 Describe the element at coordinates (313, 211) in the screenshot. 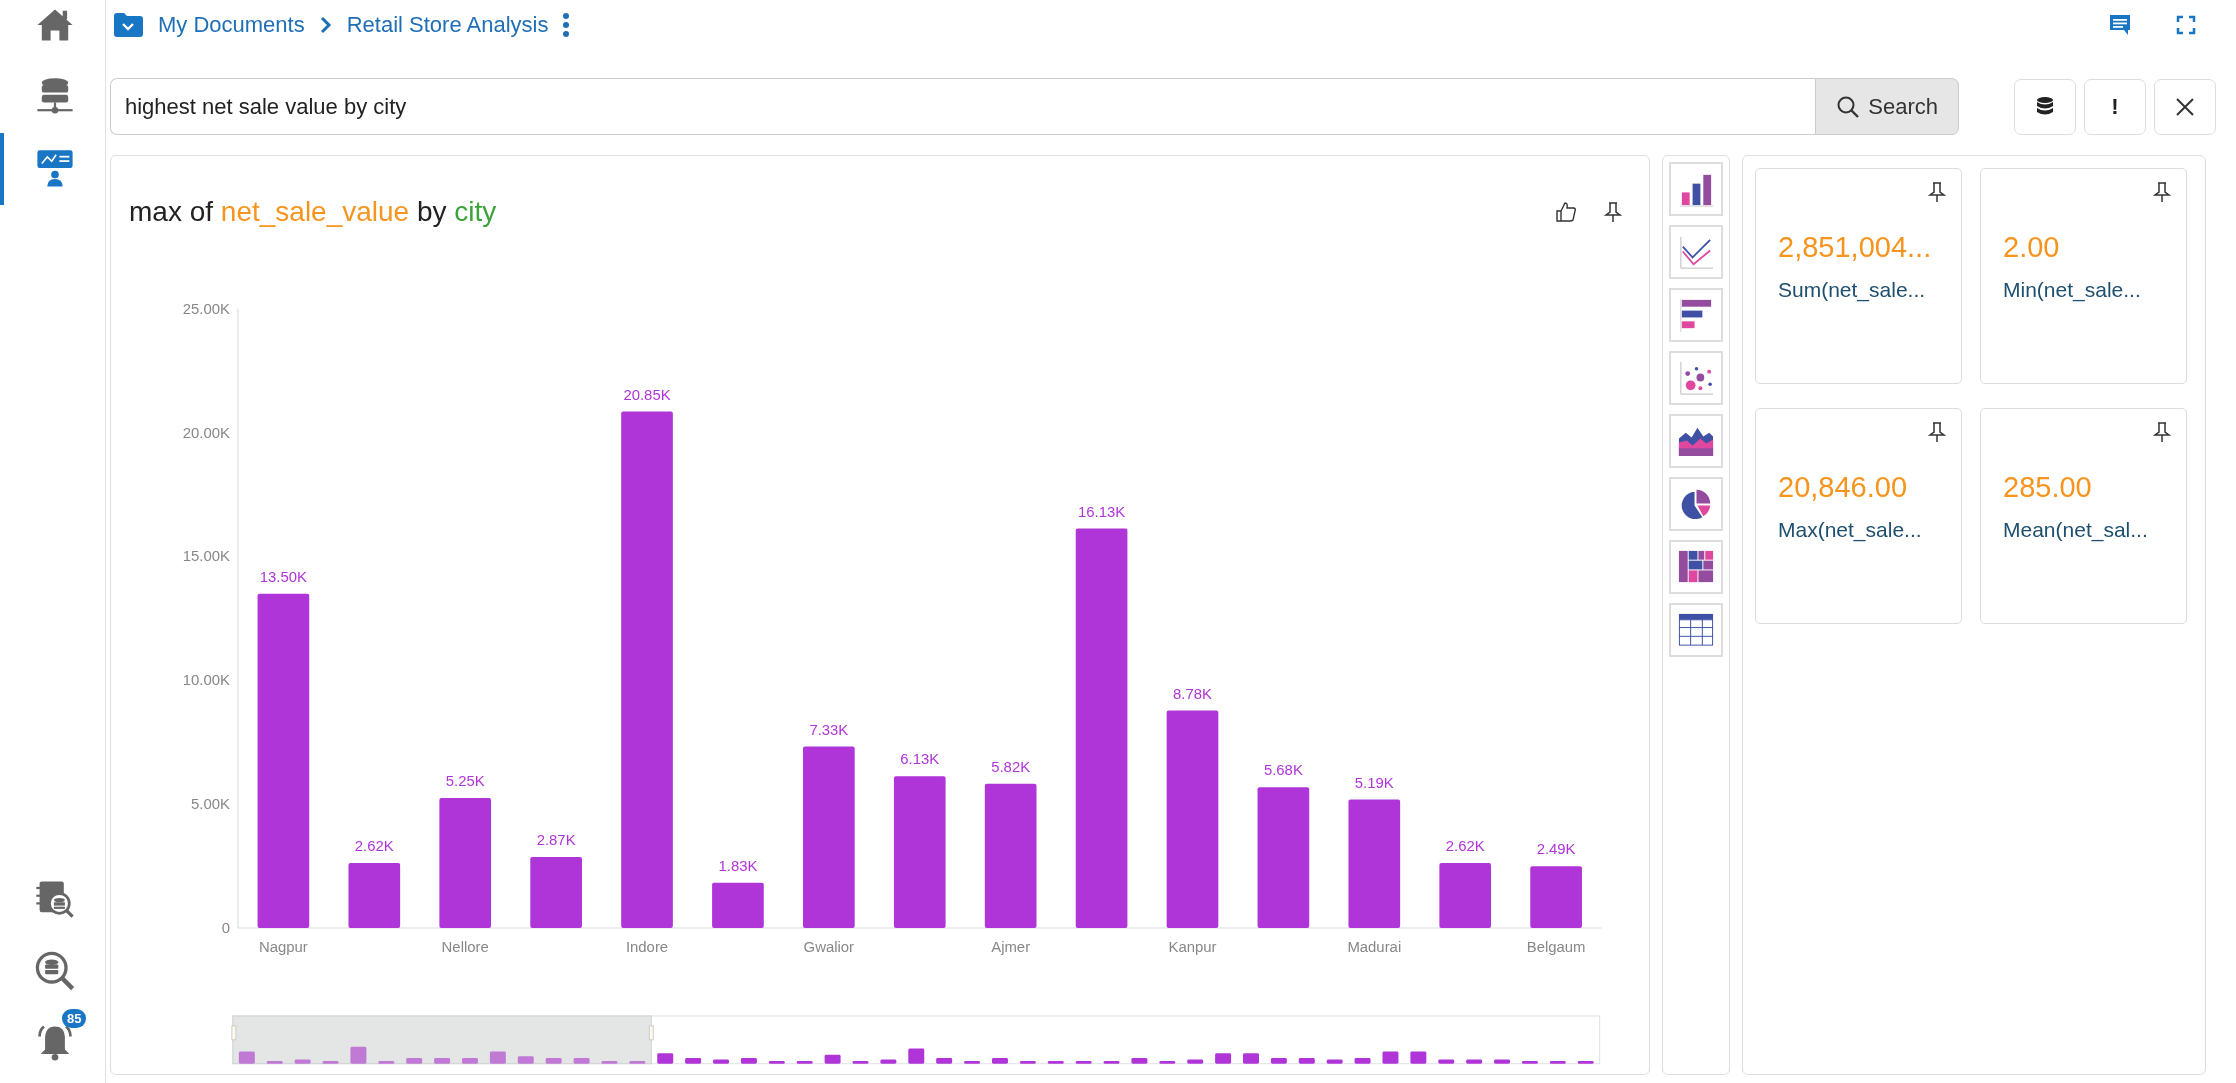

I see `chart-title: max of net_sale_value by city` at that location.